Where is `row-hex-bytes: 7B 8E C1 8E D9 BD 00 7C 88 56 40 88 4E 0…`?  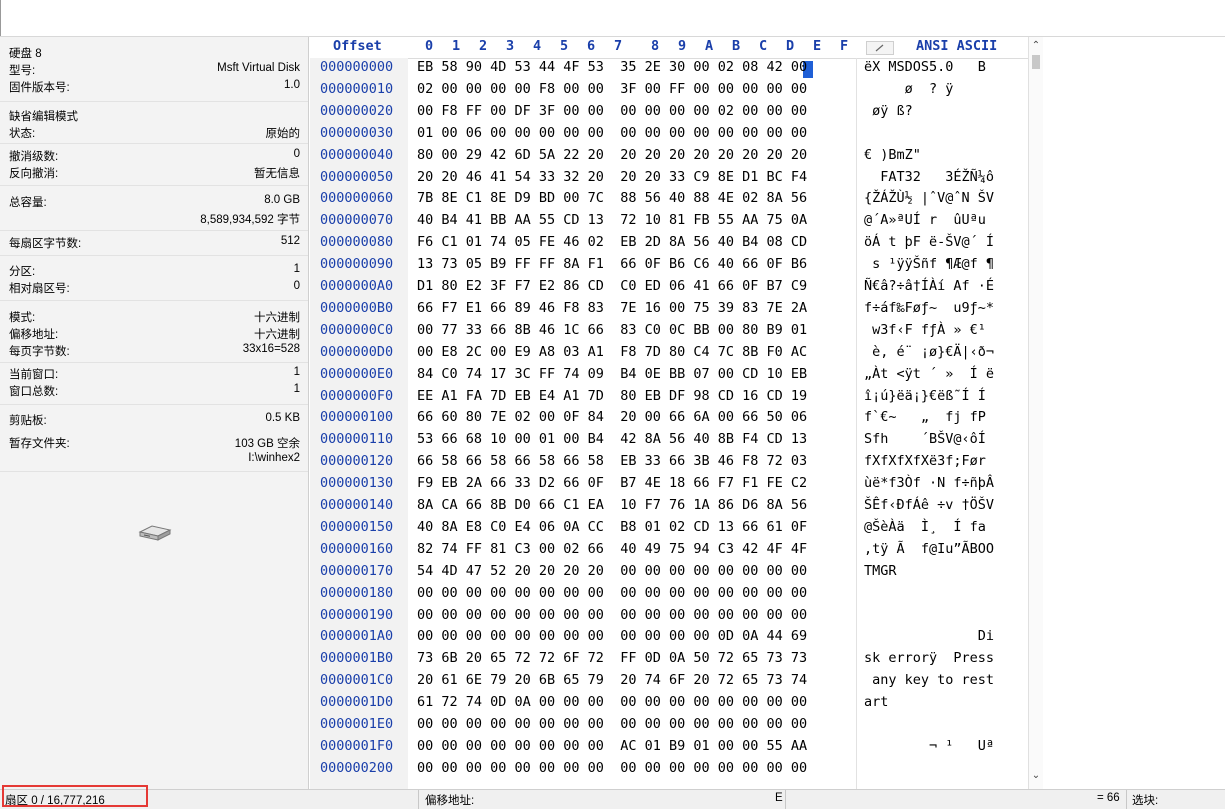
row-hex-bytes: 7B 8E C1 8E D9 BD 00 7C 88 56 40 88 4E 0… is located at coordinates (612, 198).